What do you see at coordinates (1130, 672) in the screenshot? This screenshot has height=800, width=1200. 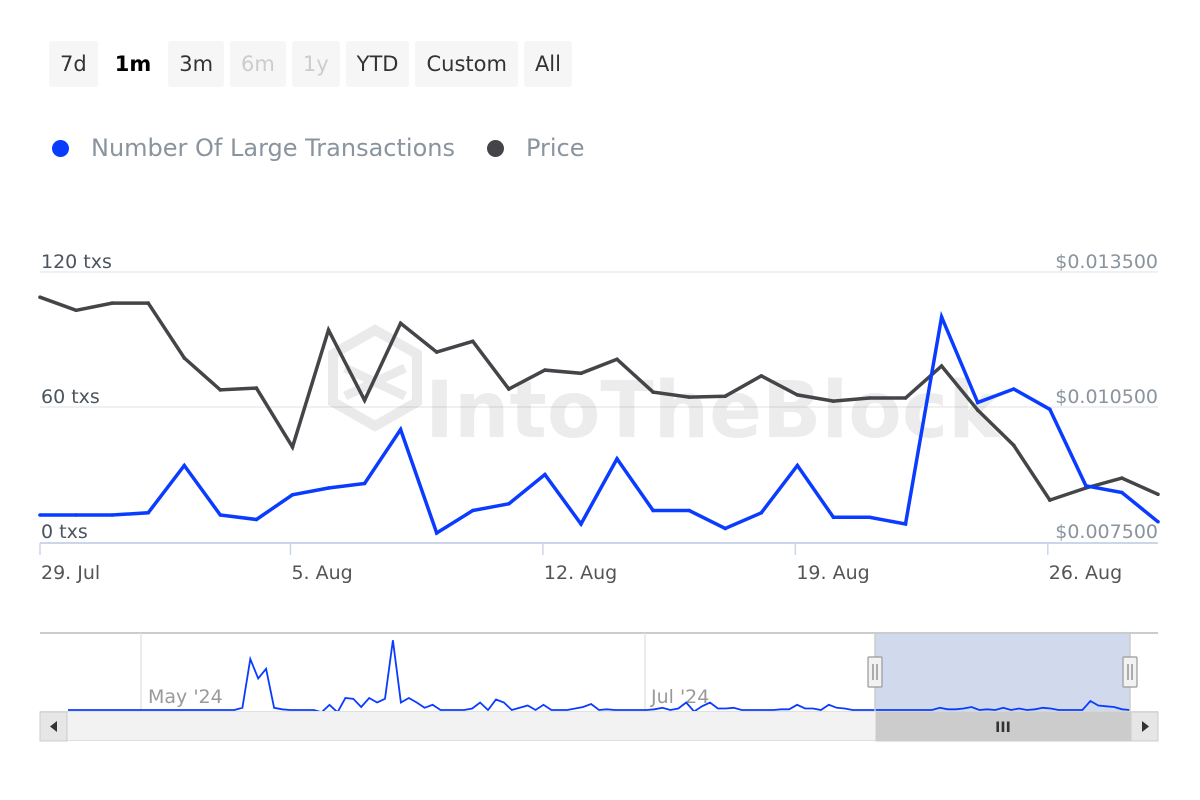 I see `navigator-handle-right` at bounding box center [1130, 672].